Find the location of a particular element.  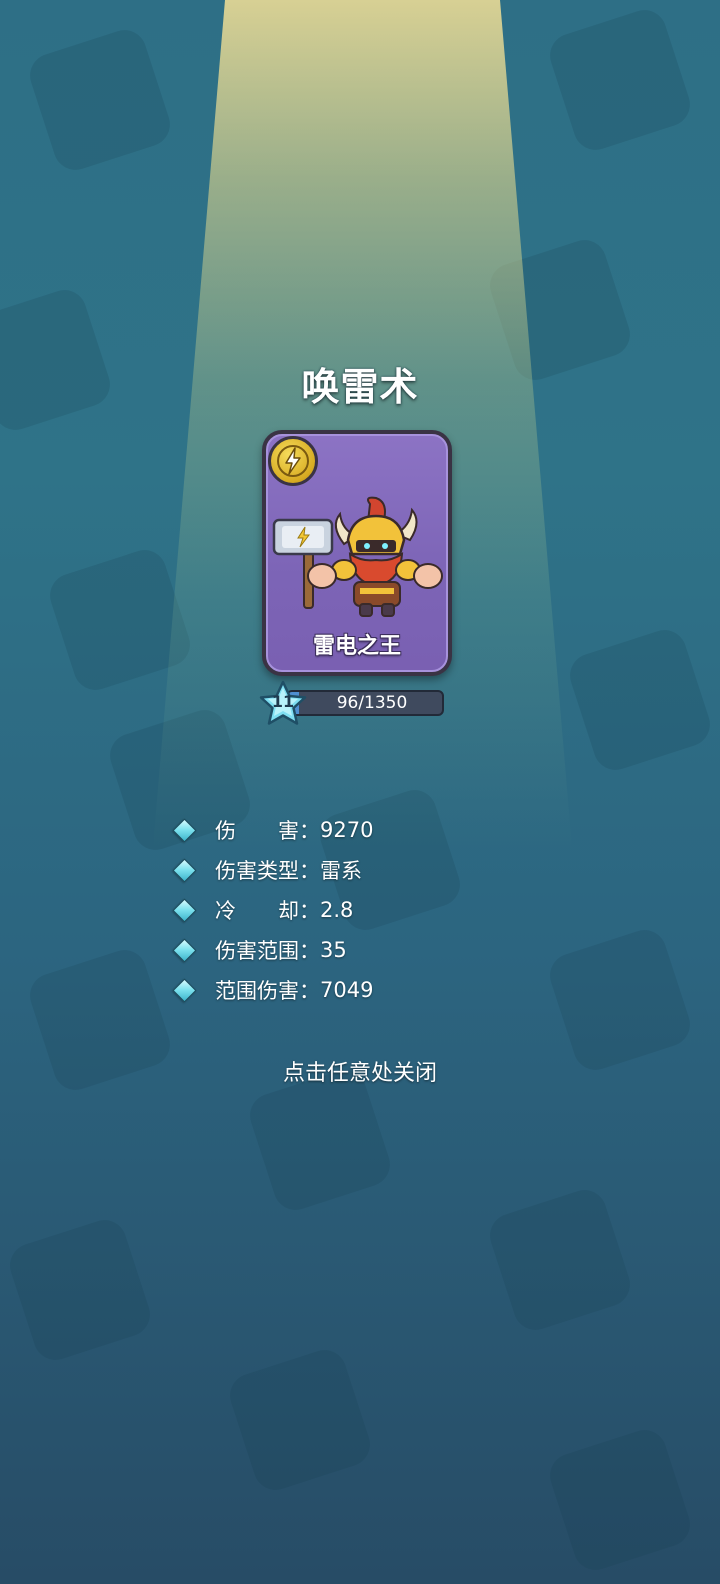

stat-label: 伤 害： is located at coordinates (267, 831).